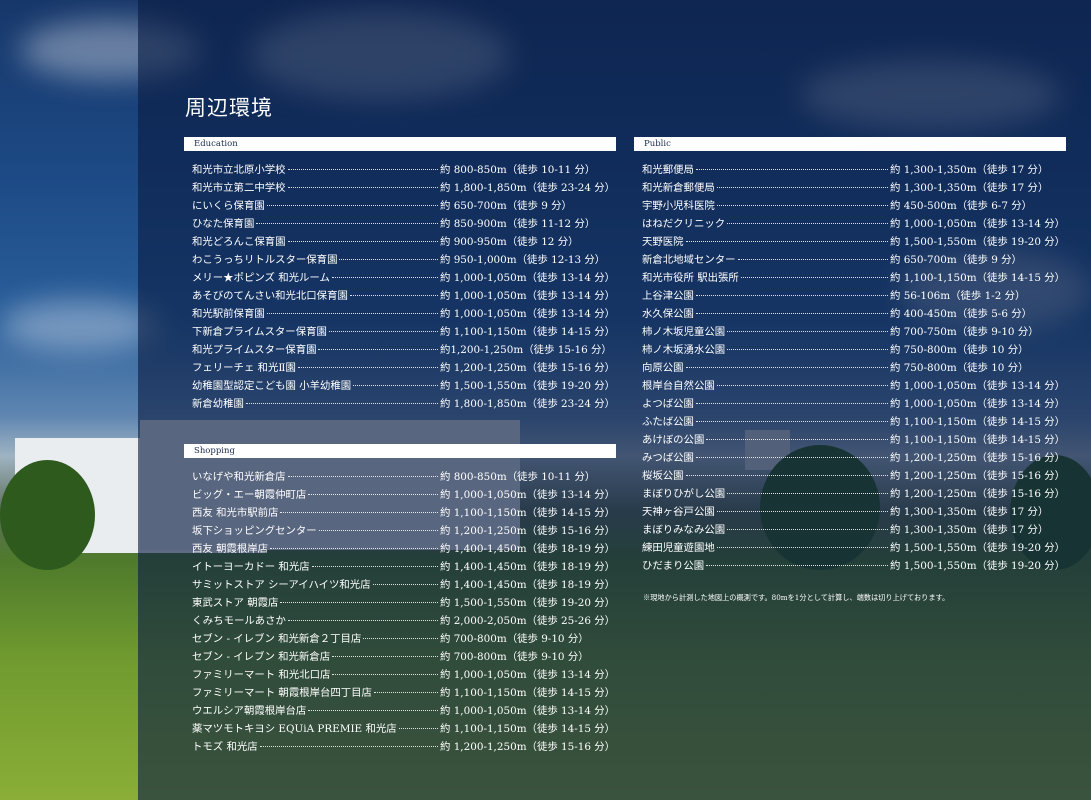 This screenshot has width=1091, height=800. What do you see at coordinates (518, 224) in the screenshot?
I see `facility-distance: 約 850-900m（徒歩 11-12 分）` at bounding box center [518, 224].